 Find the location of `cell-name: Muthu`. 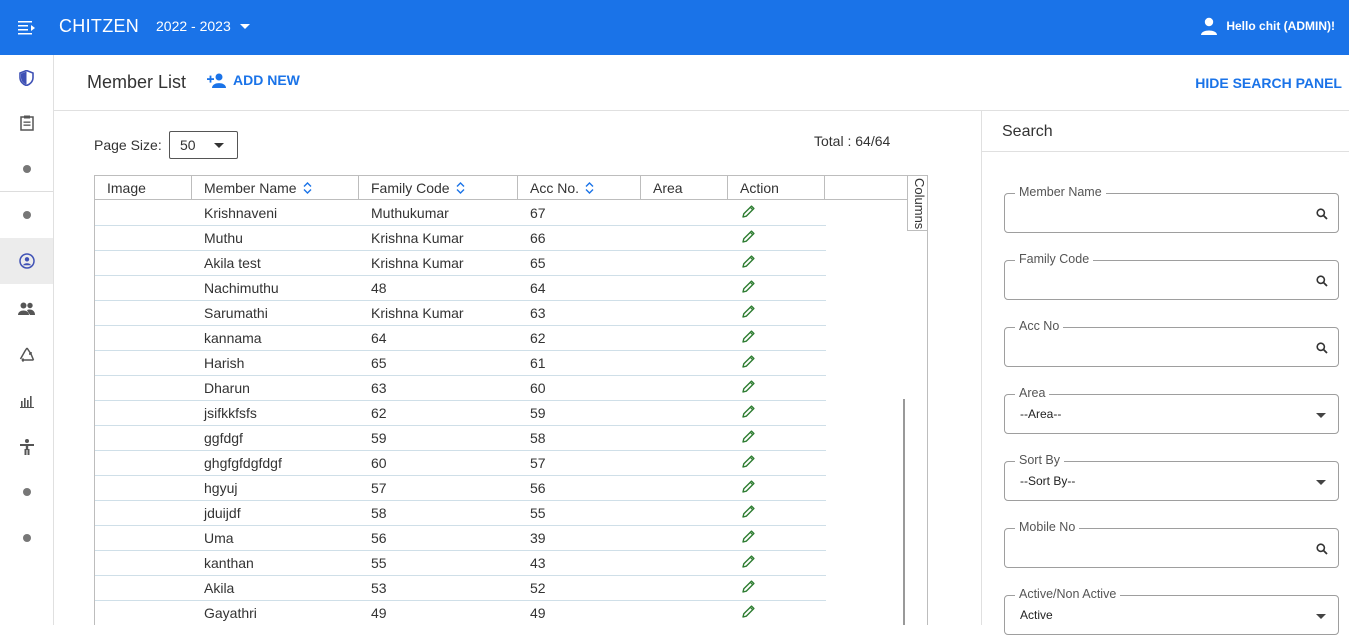

cell-name: Muthu is located at coordinates (223, 238).